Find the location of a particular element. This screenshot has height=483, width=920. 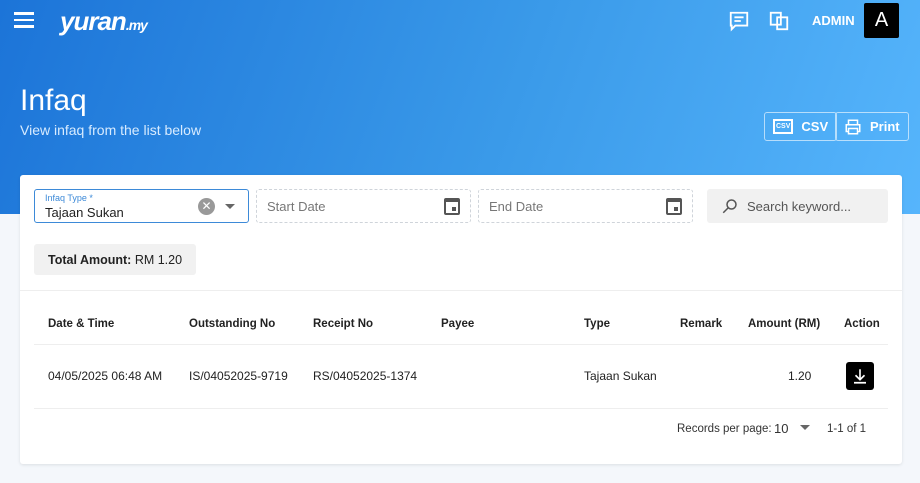

total-value: RM 1.20 is located at coordinates (158, 259).